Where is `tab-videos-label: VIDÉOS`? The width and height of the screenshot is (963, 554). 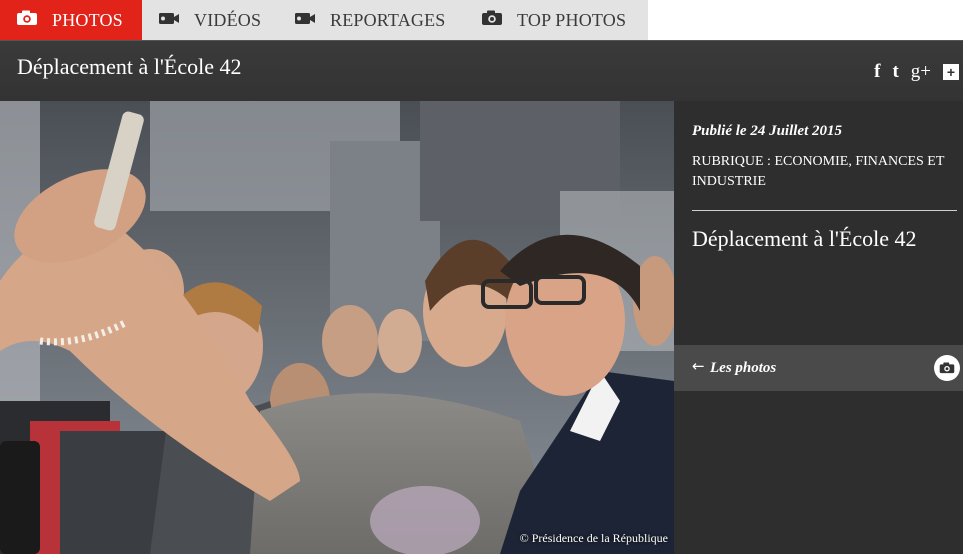 tab-videos-label: VIDÉOS is located at coordinates (228, 19).